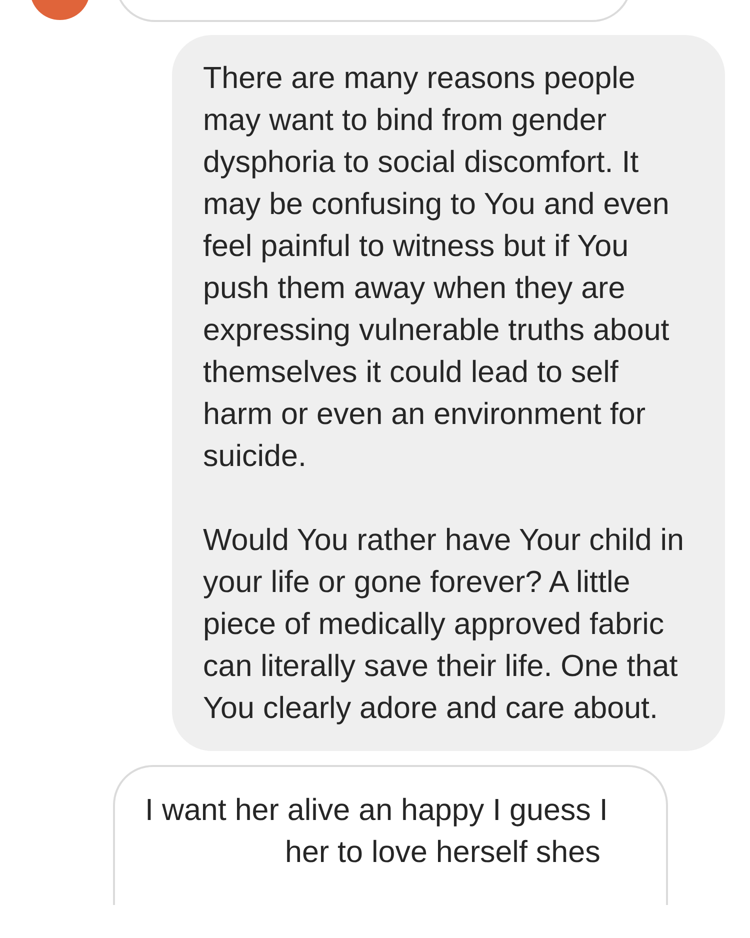  What do you see at coordinates (377, 810) in the screenshot?
I see `message-text: I want her alive an happy I guess I` at bounding box center [377, 810].